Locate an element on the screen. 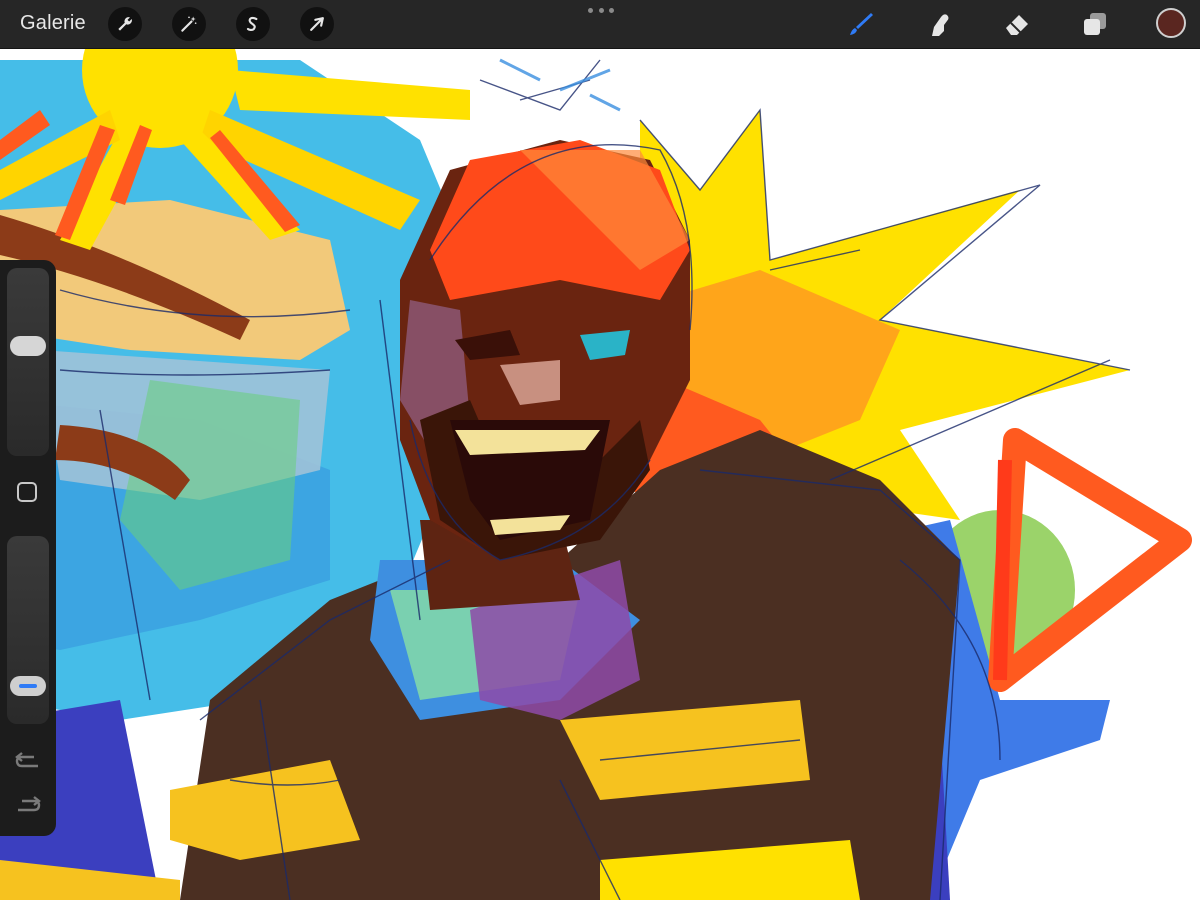  top-toolbar: Galerie is located at coordinates (600, 24).